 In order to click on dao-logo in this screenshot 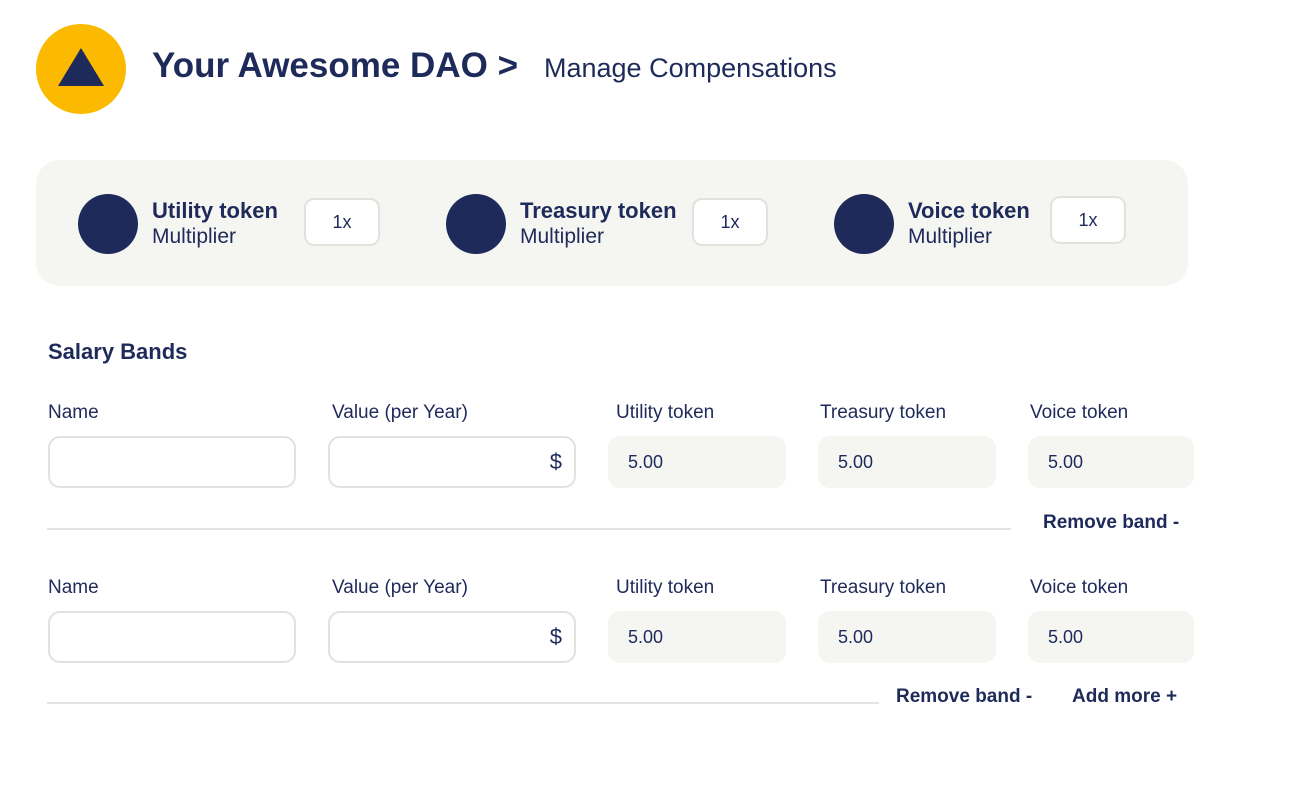, I will do `click(81, 69)`.